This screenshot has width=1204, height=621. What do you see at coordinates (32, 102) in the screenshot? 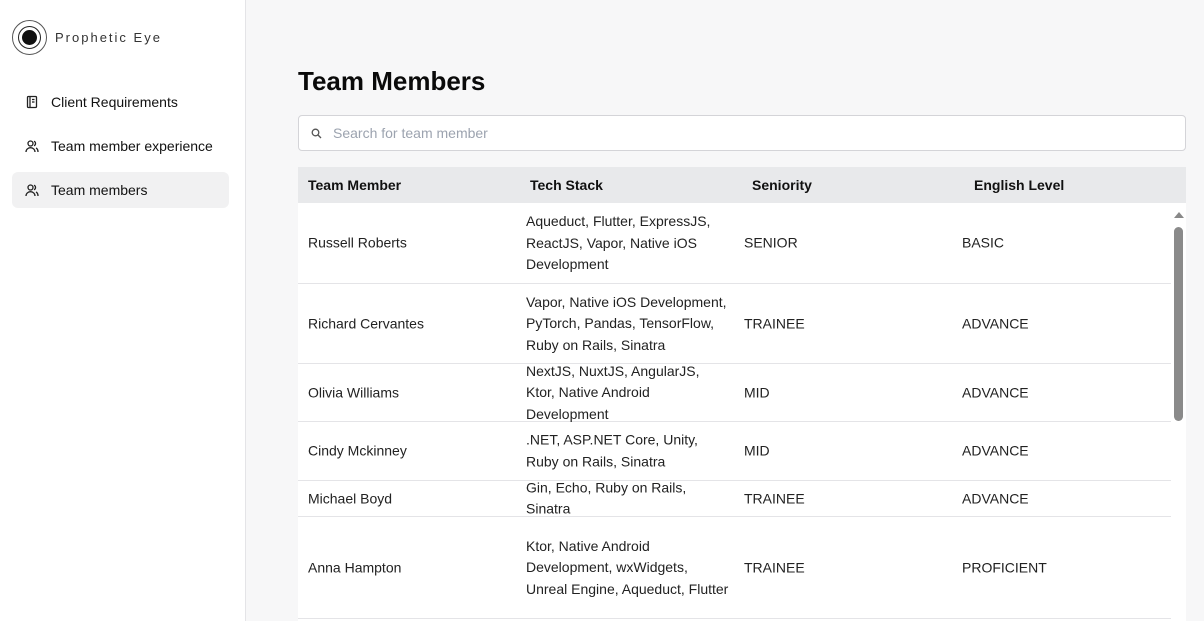
I see `notebook-icon` at bounding box center [32, 102].